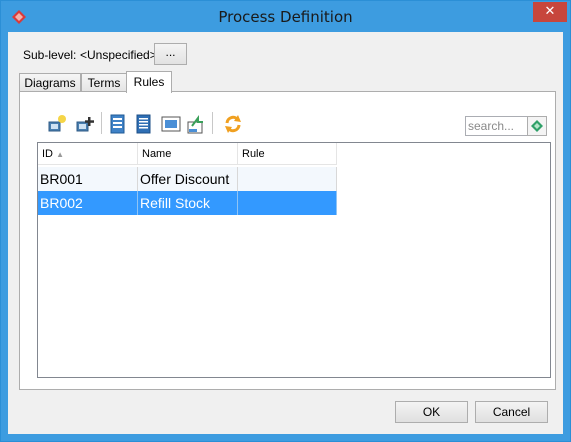 The image size is (571, 442). What do you see at coordinates (50, 55) in the screenshot?
I see `sublevel-label: Sub-level:` at bounding box center [50, 55].